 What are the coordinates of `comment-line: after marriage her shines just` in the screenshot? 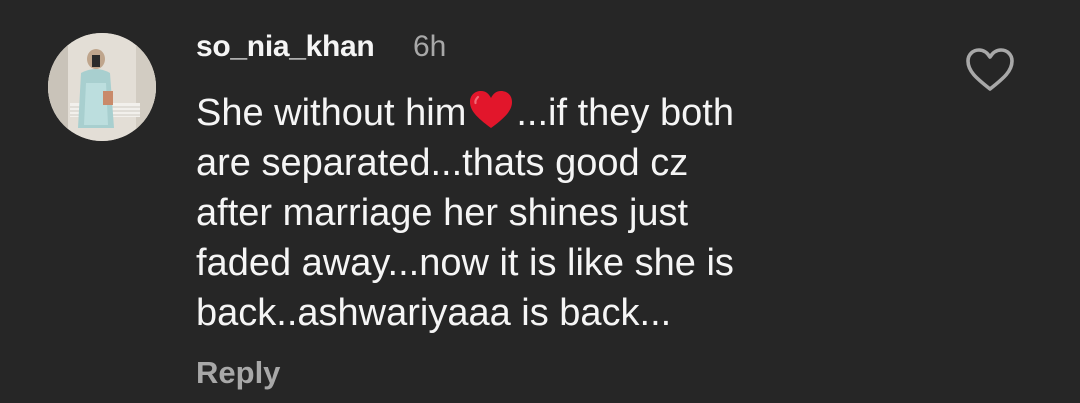 It's located at (442, 213).